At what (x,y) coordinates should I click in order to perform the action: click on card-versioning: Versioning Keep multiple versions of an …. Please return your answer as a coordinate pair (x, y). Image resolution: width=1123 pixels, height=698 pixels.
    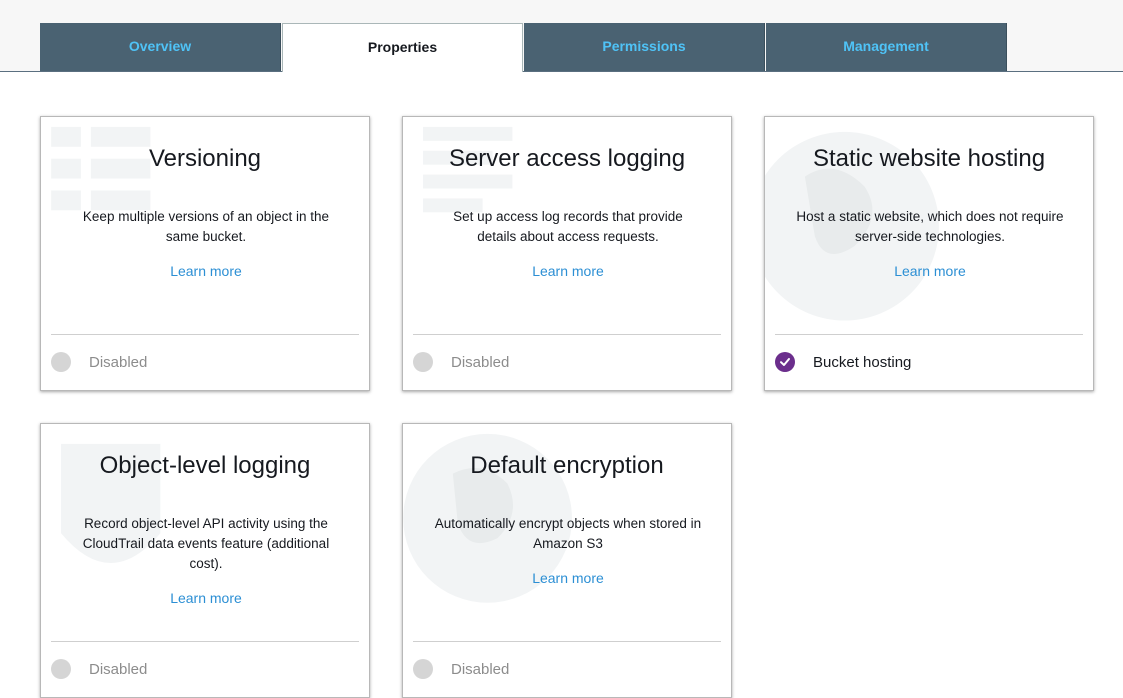
    Looking at the image, I should click on (205, 253).